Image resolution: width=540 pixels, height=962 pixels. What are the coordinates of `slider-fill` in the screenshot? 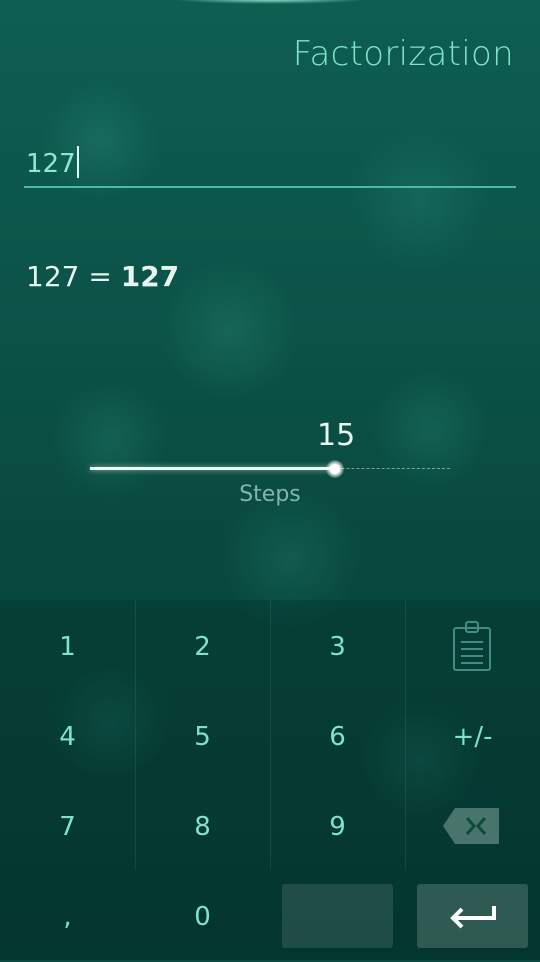 It's located at (212, 468).